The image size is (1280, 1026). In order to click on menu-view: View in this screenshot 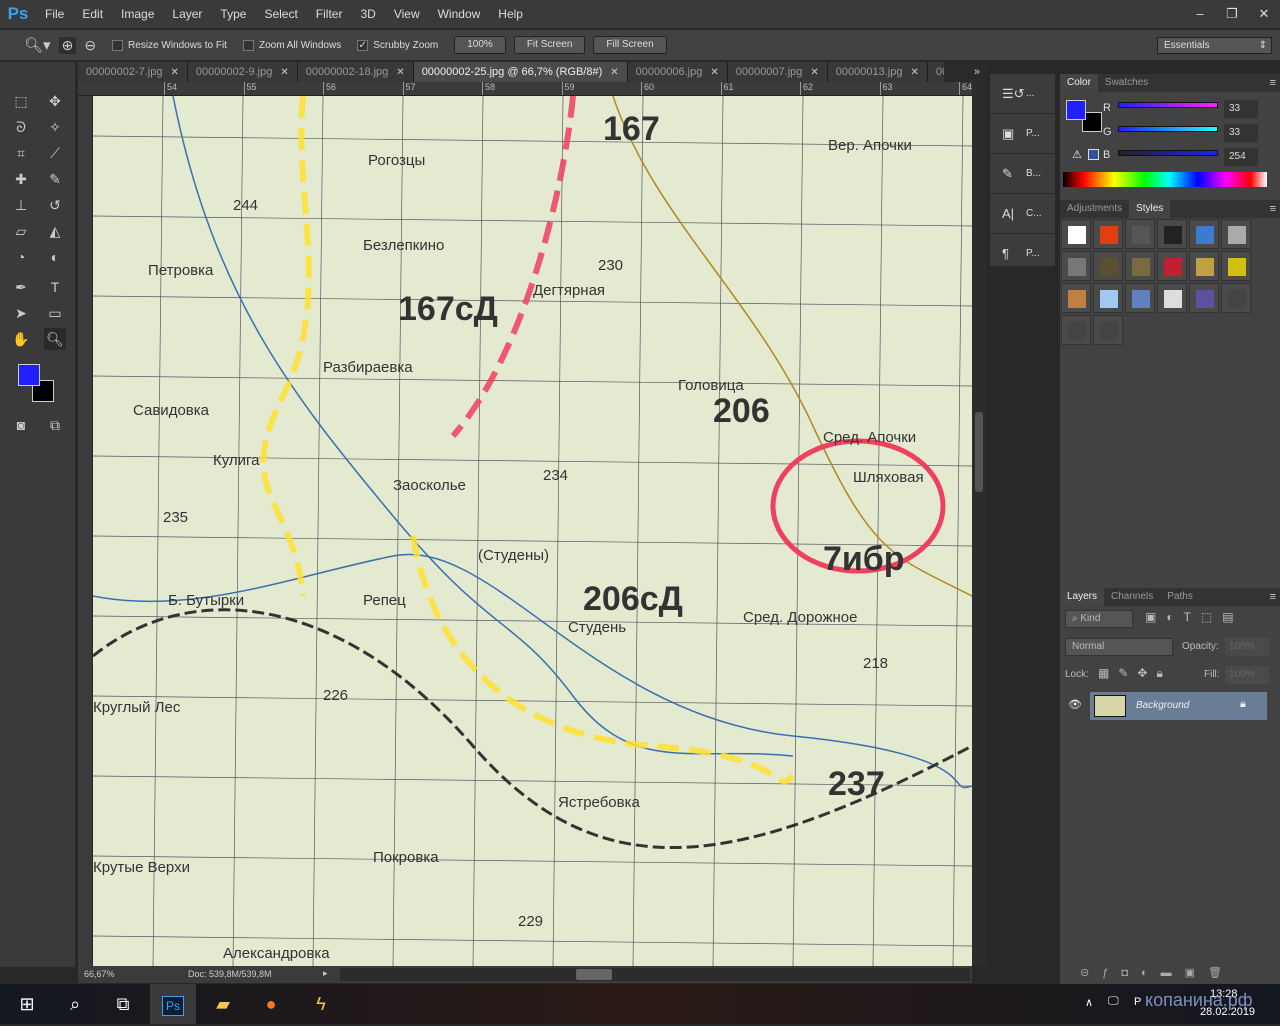, I will do `click(407, 14)`.